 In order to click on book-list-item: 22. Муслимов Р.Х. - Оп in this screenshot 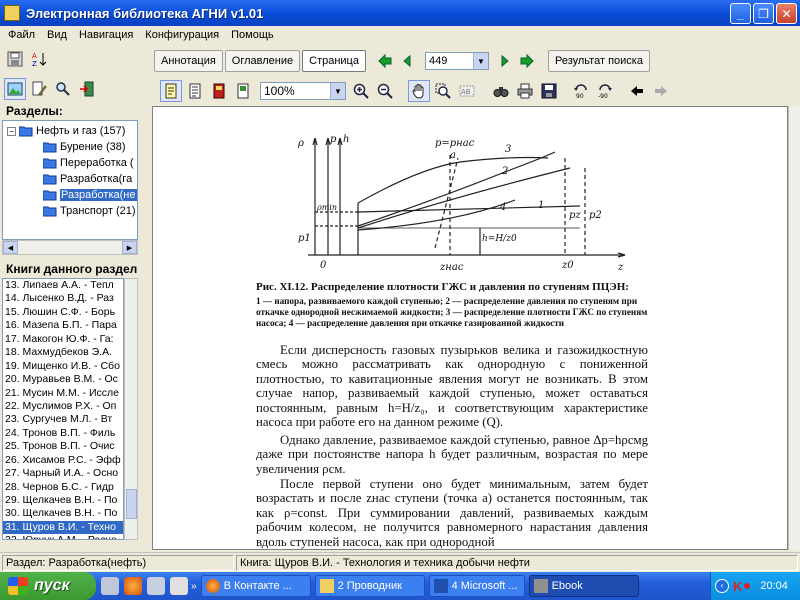, I will do `click(63, 406)`.